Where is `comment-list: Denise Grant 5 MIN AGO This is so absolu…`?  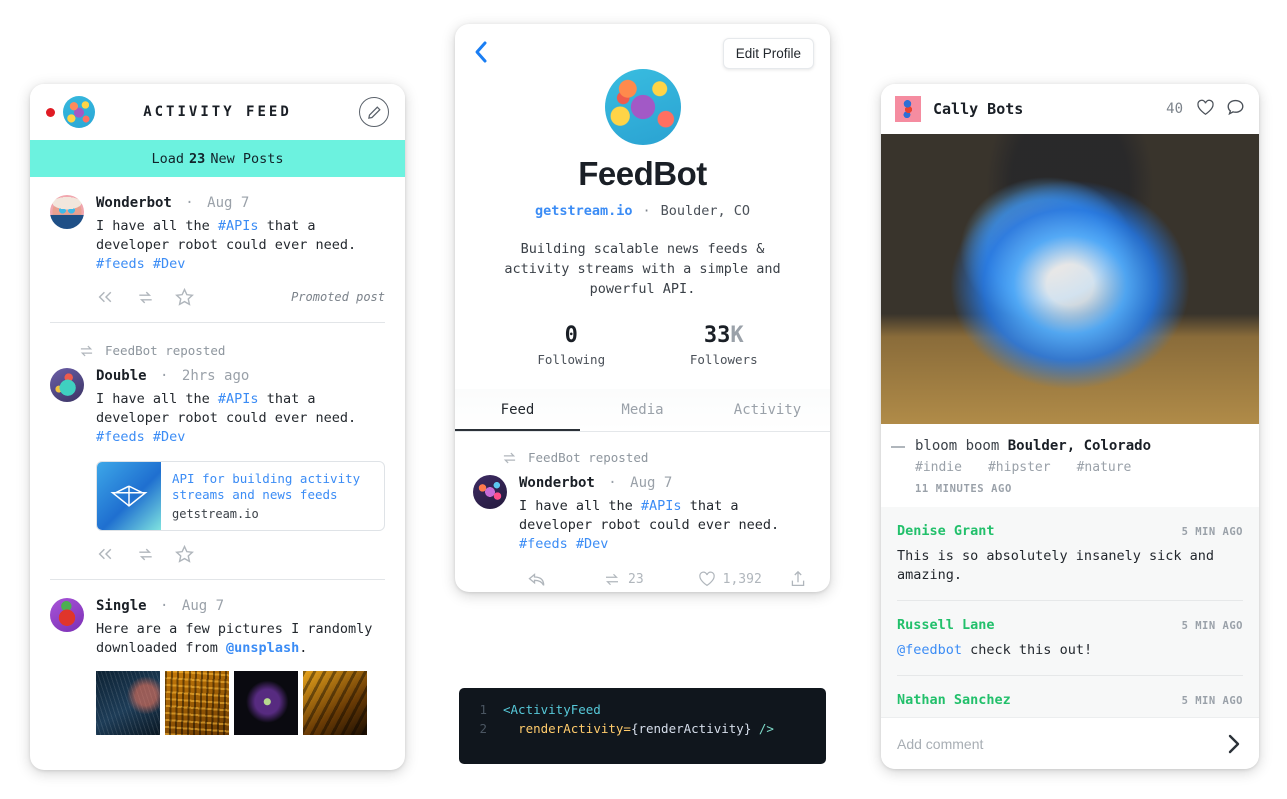 comment-list: Denise Grant 5 MIN AGO This is so absolu… is located at coordinates (1070, 622).